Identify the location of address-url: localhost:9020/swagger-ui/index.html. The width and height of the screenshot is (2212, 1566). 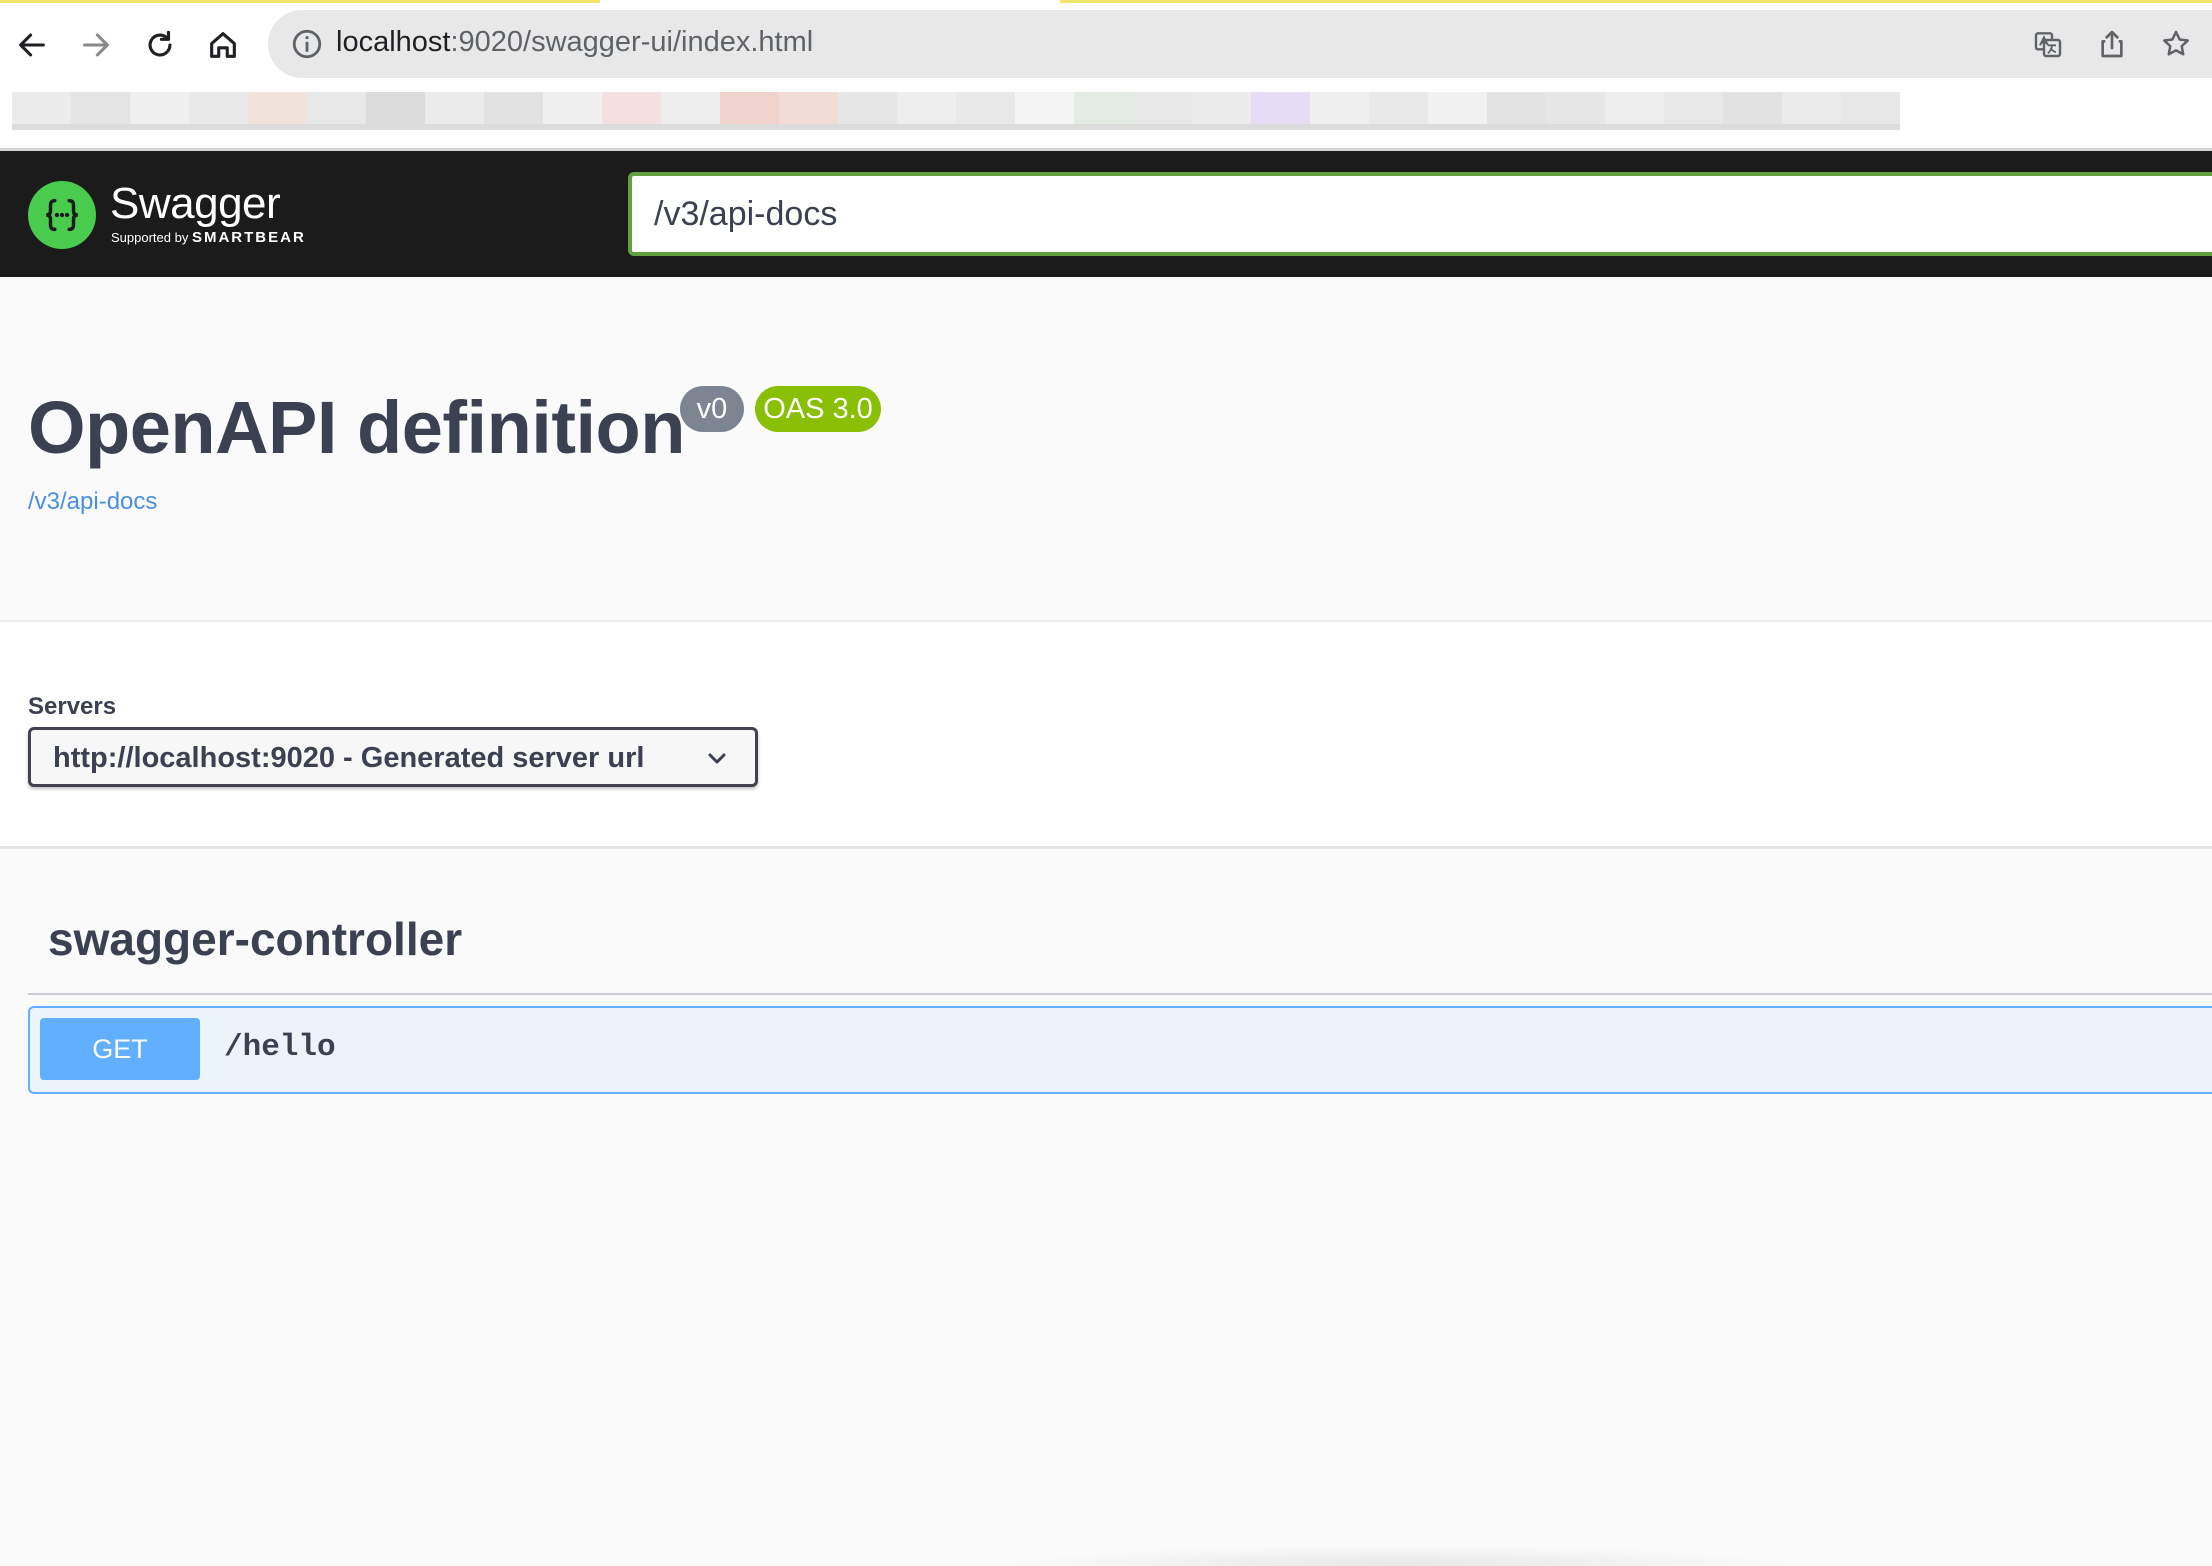
(574, 42).